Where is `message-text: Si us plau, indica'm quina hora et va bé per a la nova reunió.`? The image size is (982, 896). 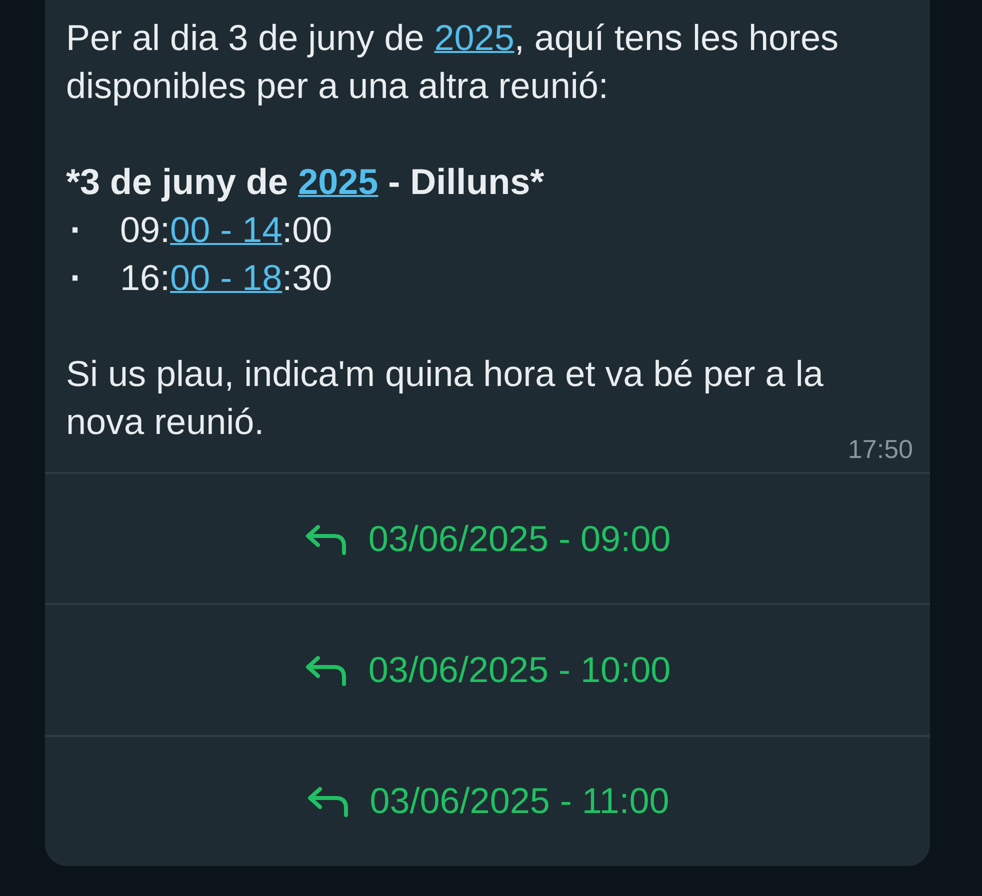
message-text: Si us plau, indica'm quina hora et va bé per a la nova reunió. is located at coordinates (445, 398).